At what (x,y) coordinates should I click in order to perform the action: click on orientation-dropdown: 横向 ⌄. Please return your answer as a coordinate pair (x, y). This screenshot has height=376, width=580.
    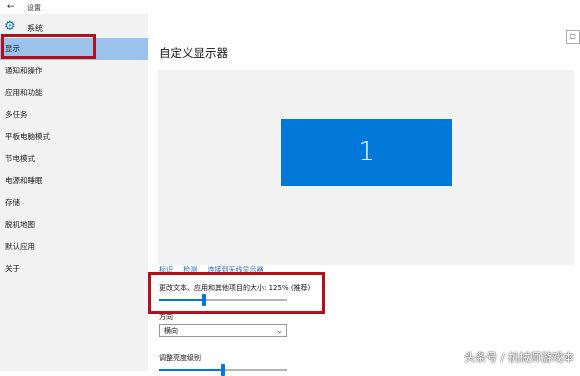
    Looking at the image, I should click on (223, 330).